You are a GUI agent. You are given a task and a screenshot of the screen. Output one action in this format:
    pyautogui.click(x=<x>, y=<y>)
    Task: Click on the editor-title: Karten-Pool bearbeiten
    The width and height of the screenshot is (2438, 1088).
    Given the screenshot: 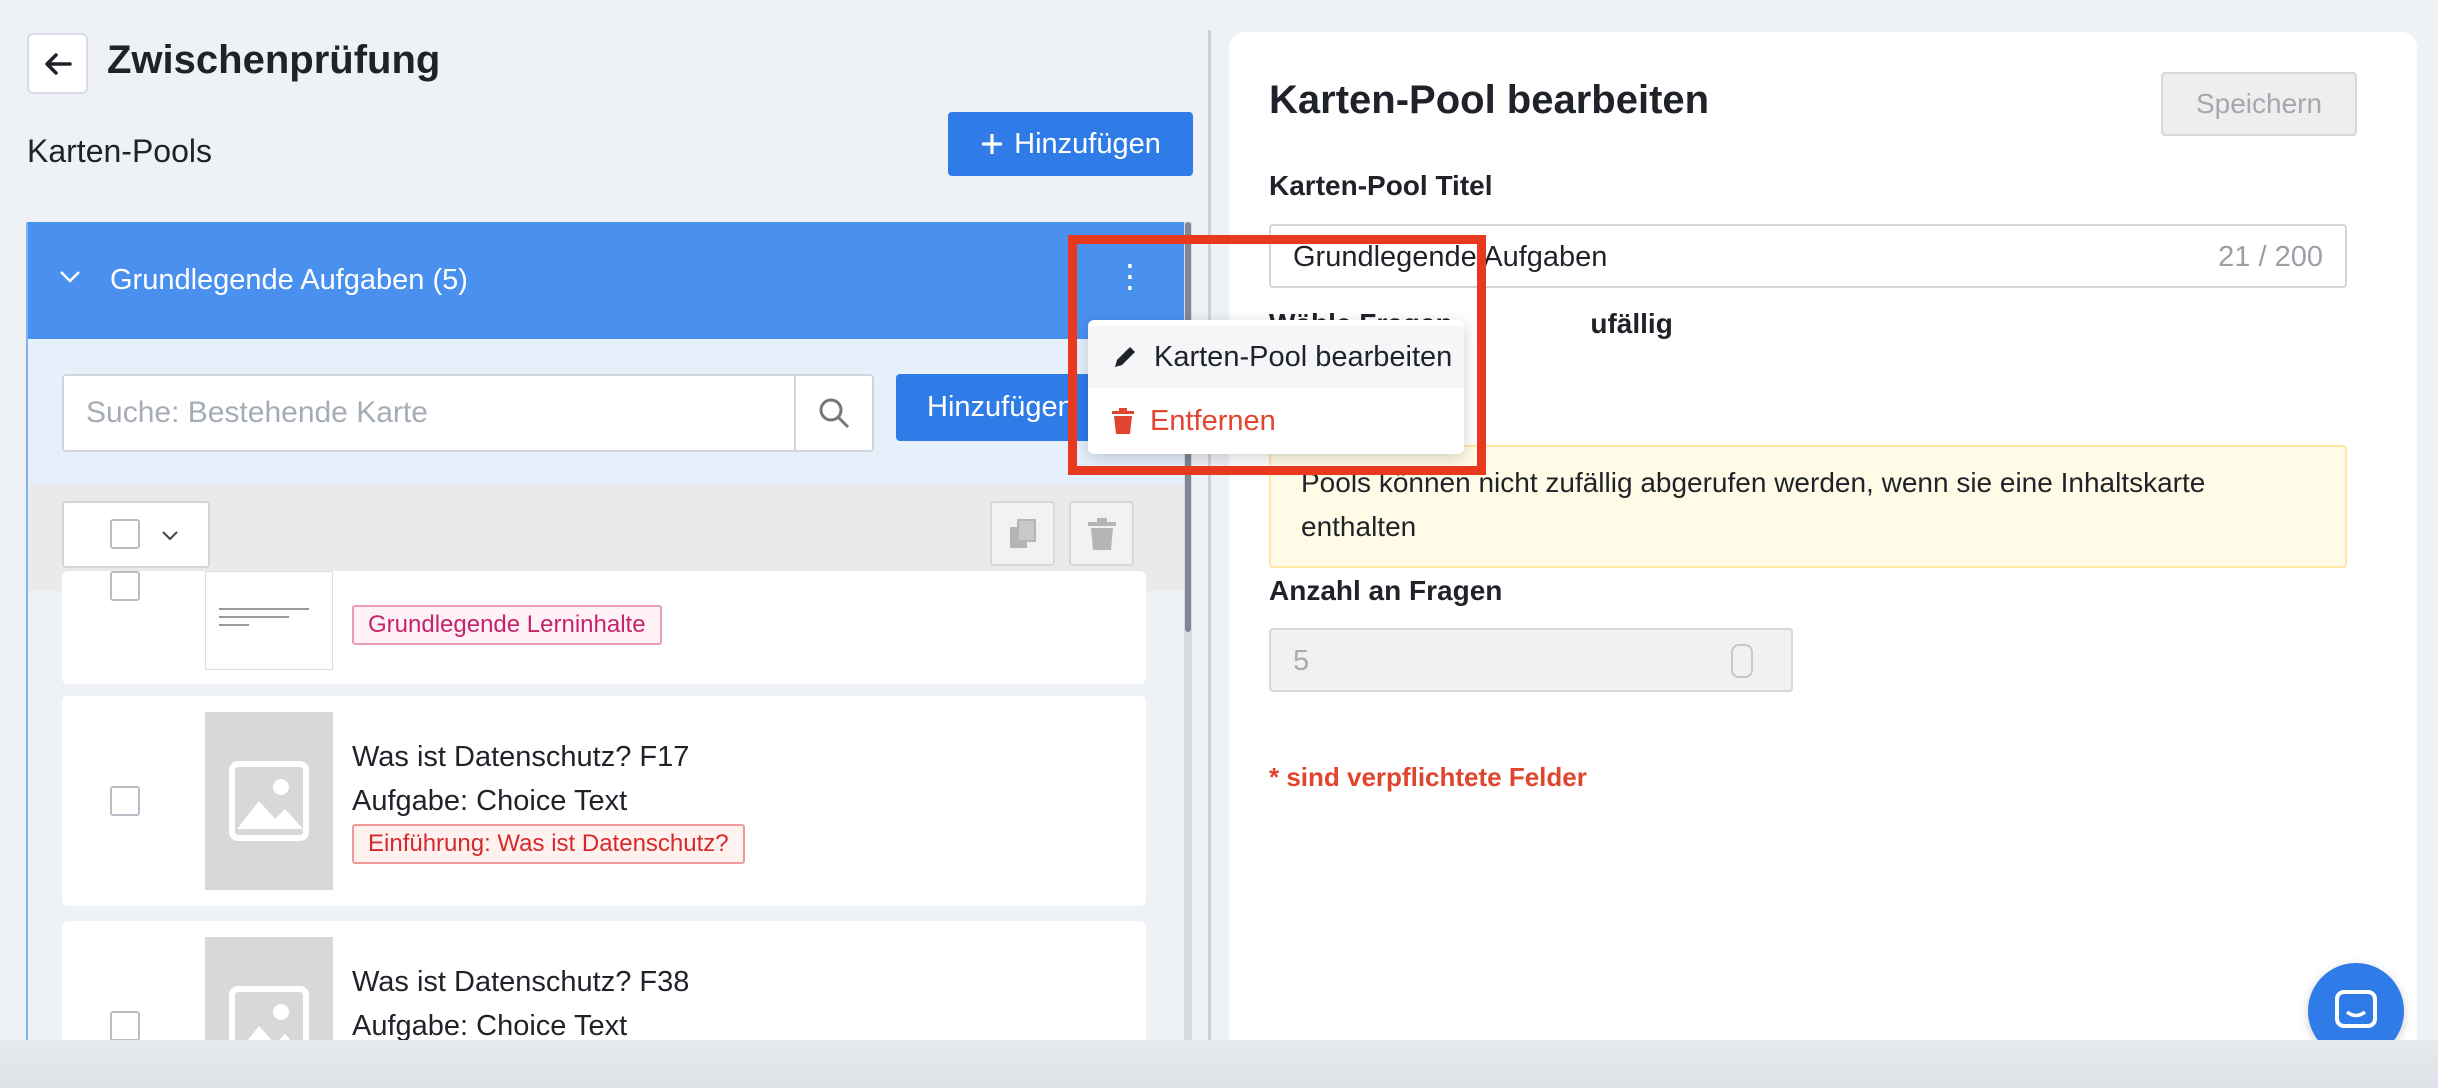 What is the action you would take?
    pyautogui.click(x=1489, y=100)
    